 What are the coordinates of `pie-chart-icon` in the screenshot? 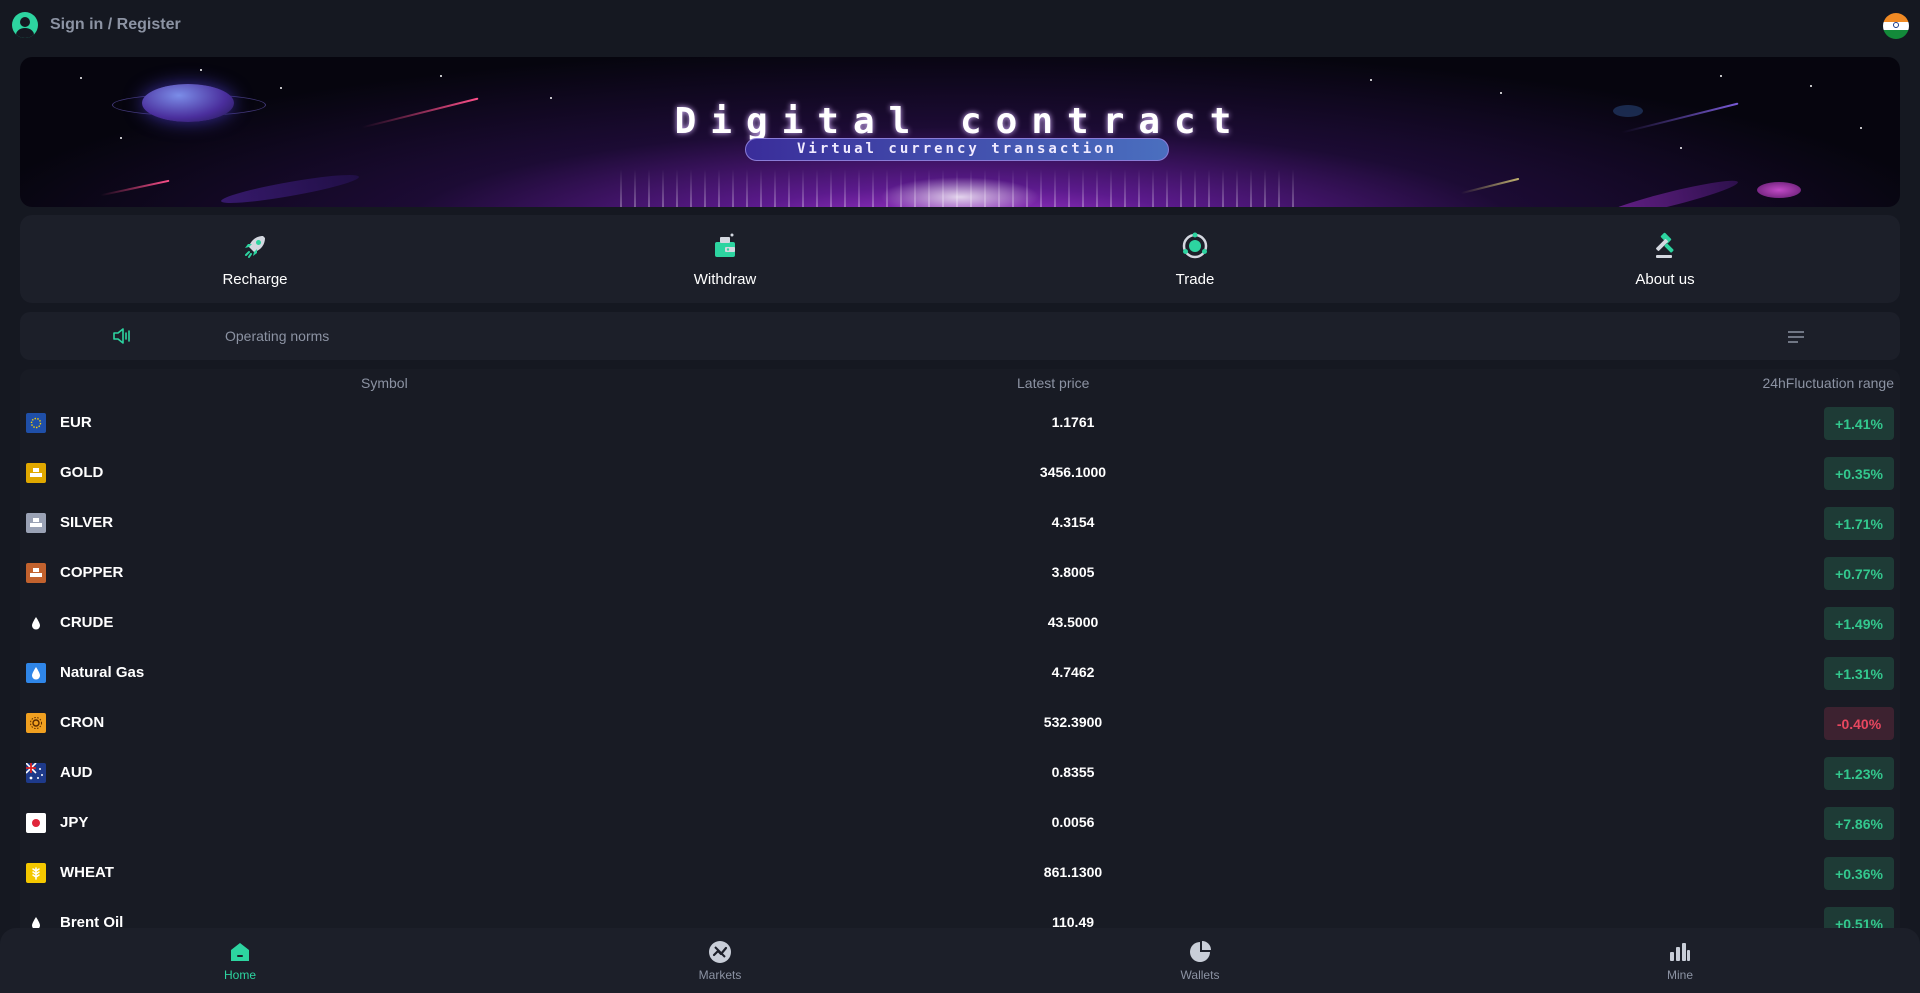 It's located at (1200, 952).